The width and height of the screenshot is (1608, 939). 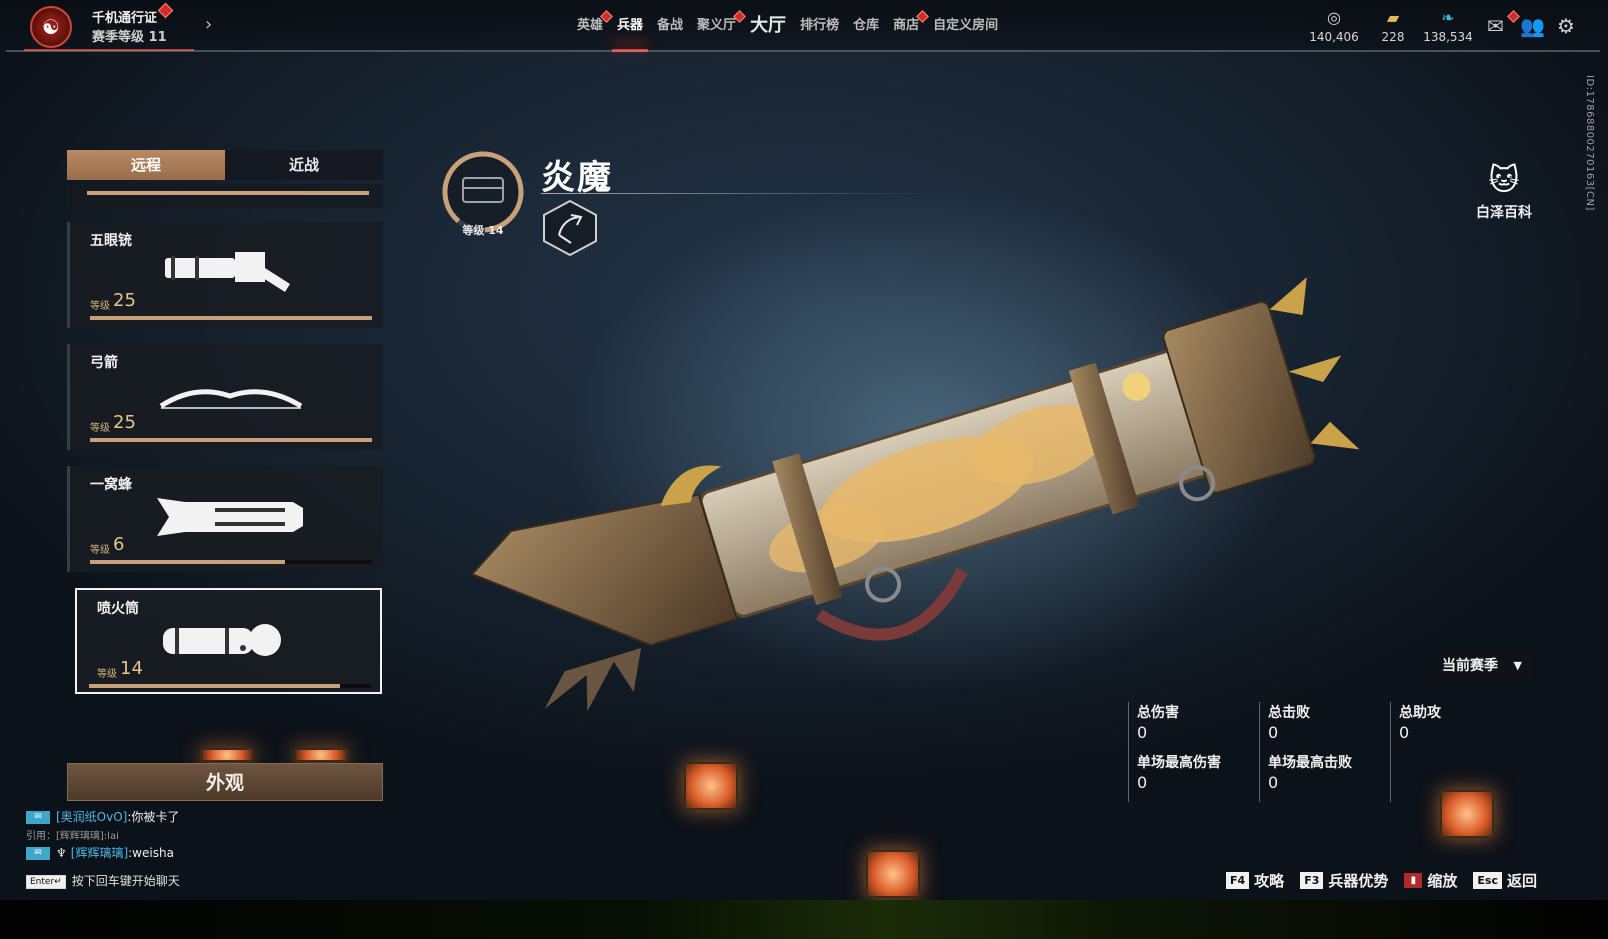 I want to click on currency-feathers: ❧ 138,534, so click(x=1448, y=26).